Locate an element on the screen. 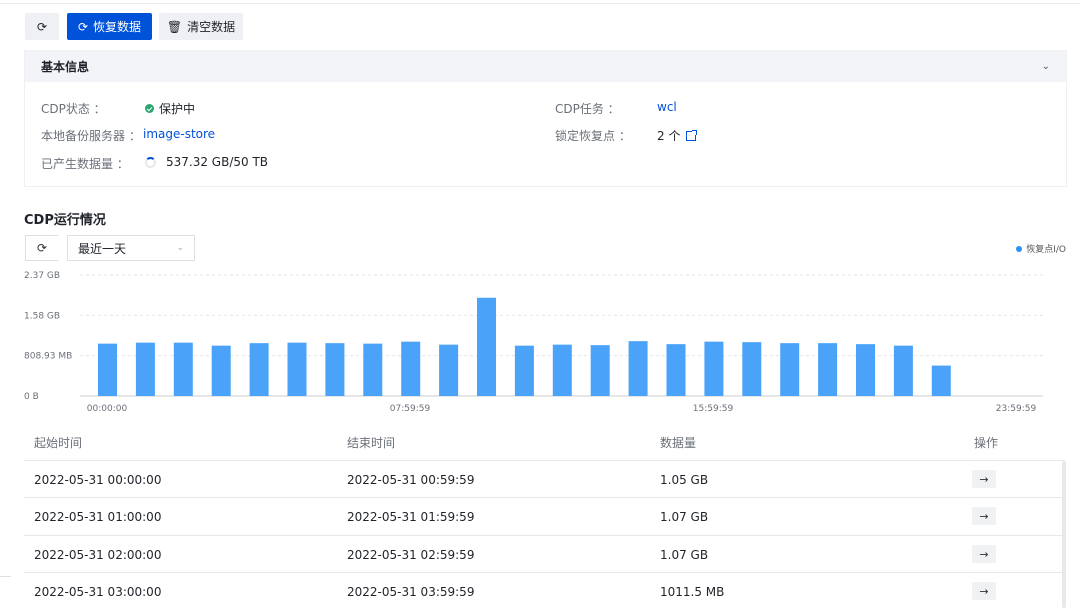  end-time-cell: 2022-05-31 00:59:59 is located at coordinates (411, 480).